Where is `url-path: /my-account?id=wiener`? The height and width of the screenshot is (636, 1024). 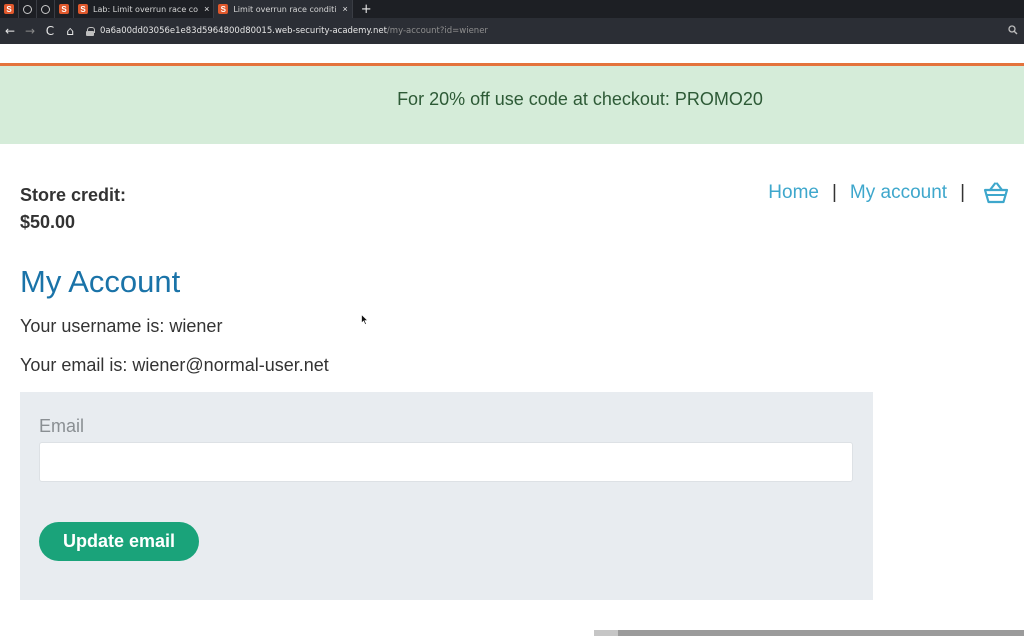
url-path: /my-account?id=wiener is located at coordinates (437, 31).